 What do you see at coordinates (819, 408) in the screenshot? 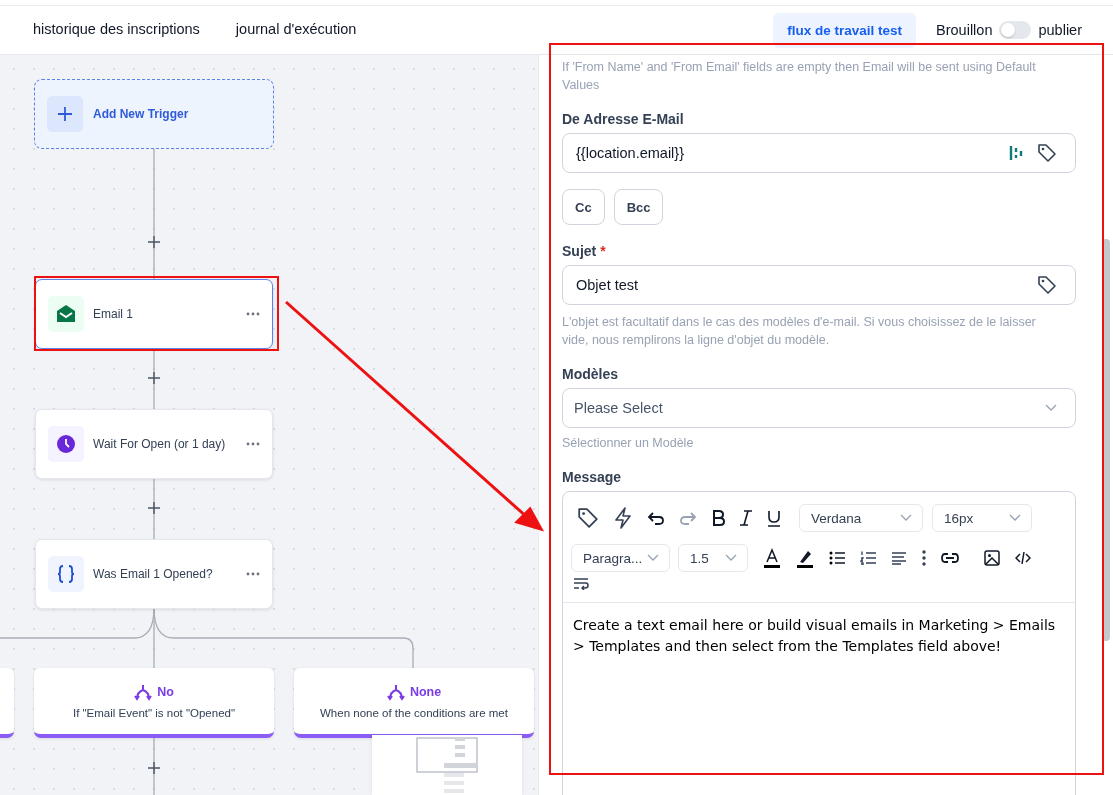
I see `template-select: Please Select` at bounding box center [819, 408].